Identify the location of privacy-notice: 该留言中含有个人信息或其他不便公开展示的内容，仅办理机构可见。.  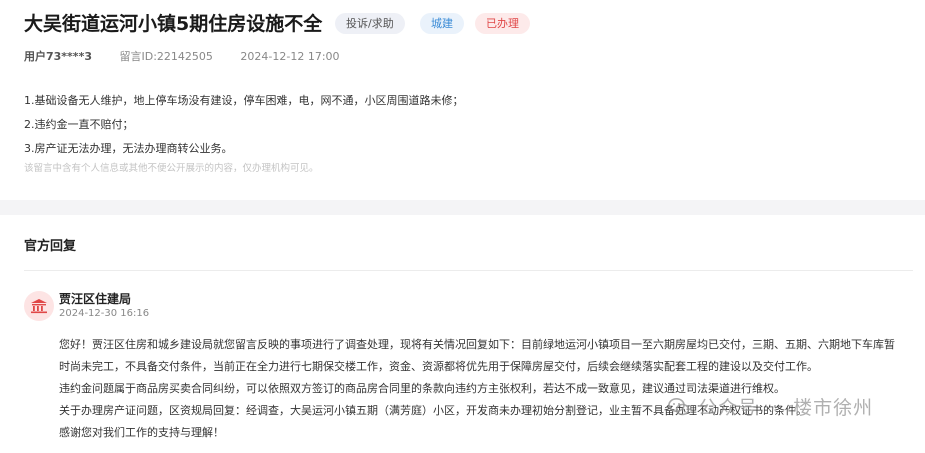
(171, 168).